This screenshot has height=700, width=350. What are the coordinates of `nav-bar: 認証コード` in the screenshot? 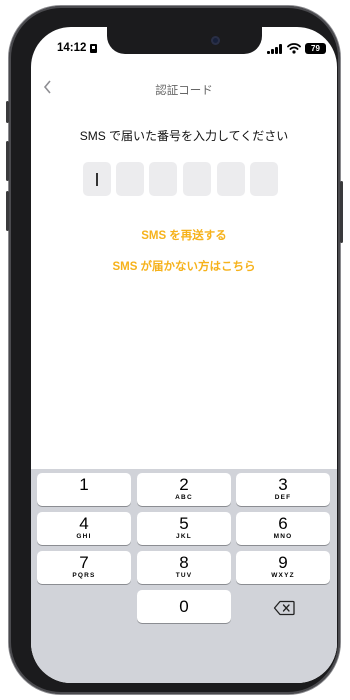 It's located at (184, 91).